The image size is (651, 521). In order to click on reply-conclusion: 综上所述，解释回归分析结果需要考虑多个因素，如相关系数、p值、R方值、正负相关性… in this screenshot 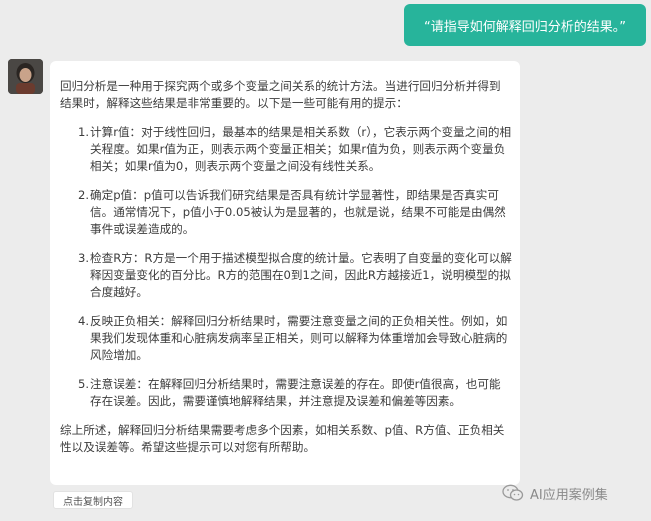, I will do `click(282, 438)`.